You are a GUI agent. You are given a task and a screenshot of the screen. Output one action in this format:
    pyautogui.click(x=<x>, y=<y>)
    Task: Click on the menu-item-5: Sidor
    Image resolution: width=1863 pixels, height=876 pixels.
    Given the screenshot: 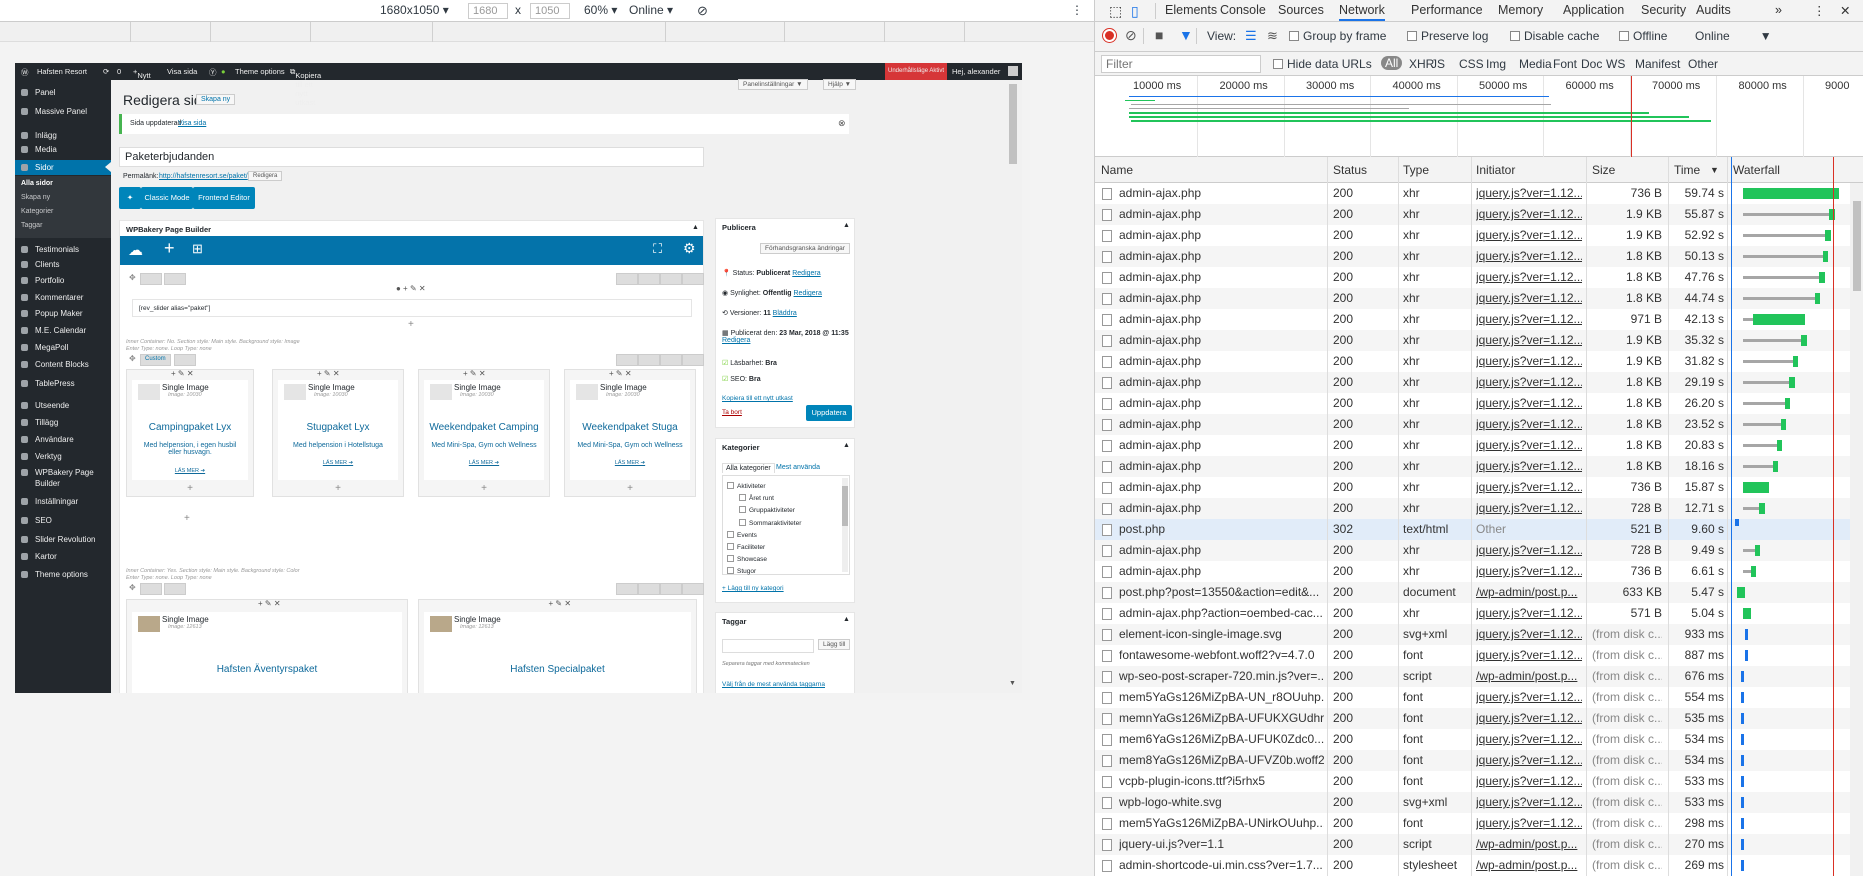 What is the action you would take?
    pyautogui.click(x=63, y=167)
    